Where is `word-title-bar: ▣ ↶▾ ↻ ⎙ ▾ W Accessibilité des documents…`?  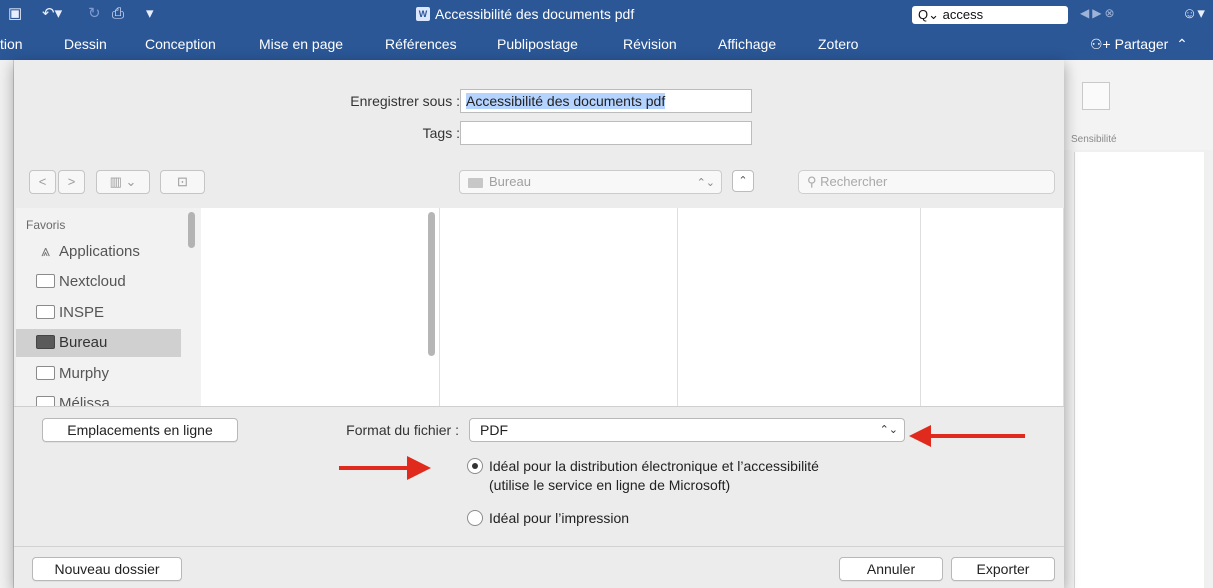
word-title-bar: ▣ ↶▾ ↻ ⎙ ▾ W Accessibilité des documents… is located at coordinates (606, 14).